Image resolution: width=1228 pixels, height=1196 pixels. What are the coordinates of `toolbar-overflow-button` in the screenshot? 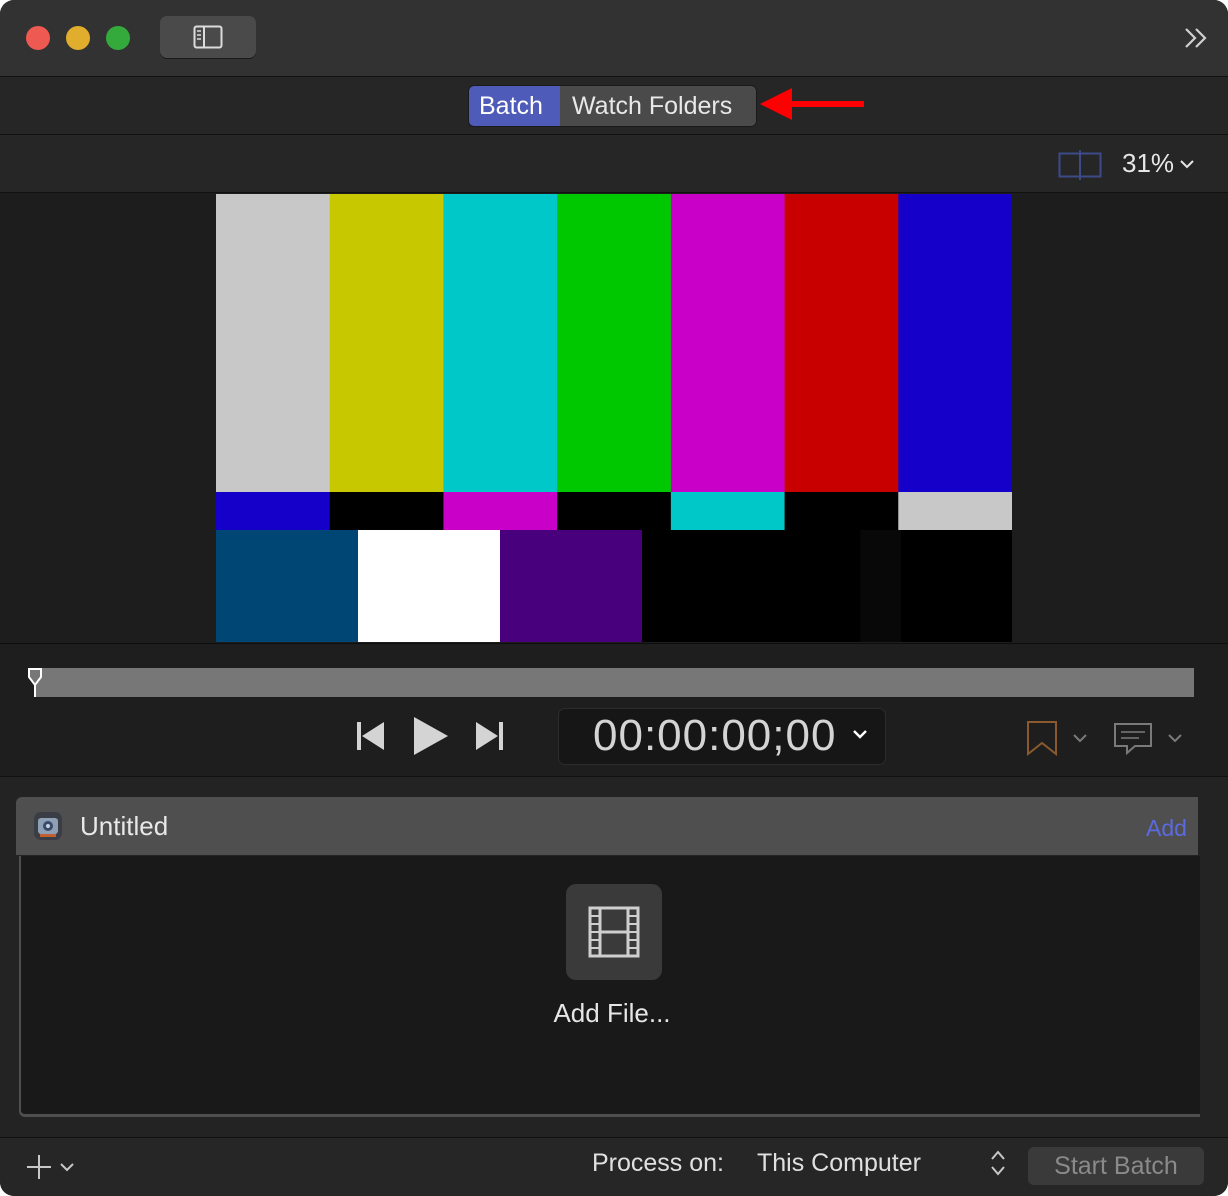 It's located at (1196, 38).